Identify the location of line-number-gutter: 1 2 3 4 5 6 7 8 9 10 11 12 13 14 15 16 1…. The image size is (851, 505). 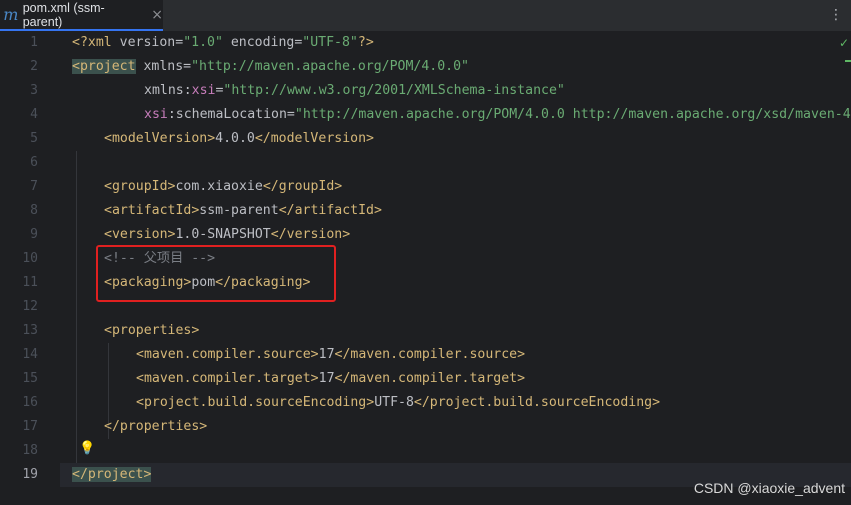
(30, 268).